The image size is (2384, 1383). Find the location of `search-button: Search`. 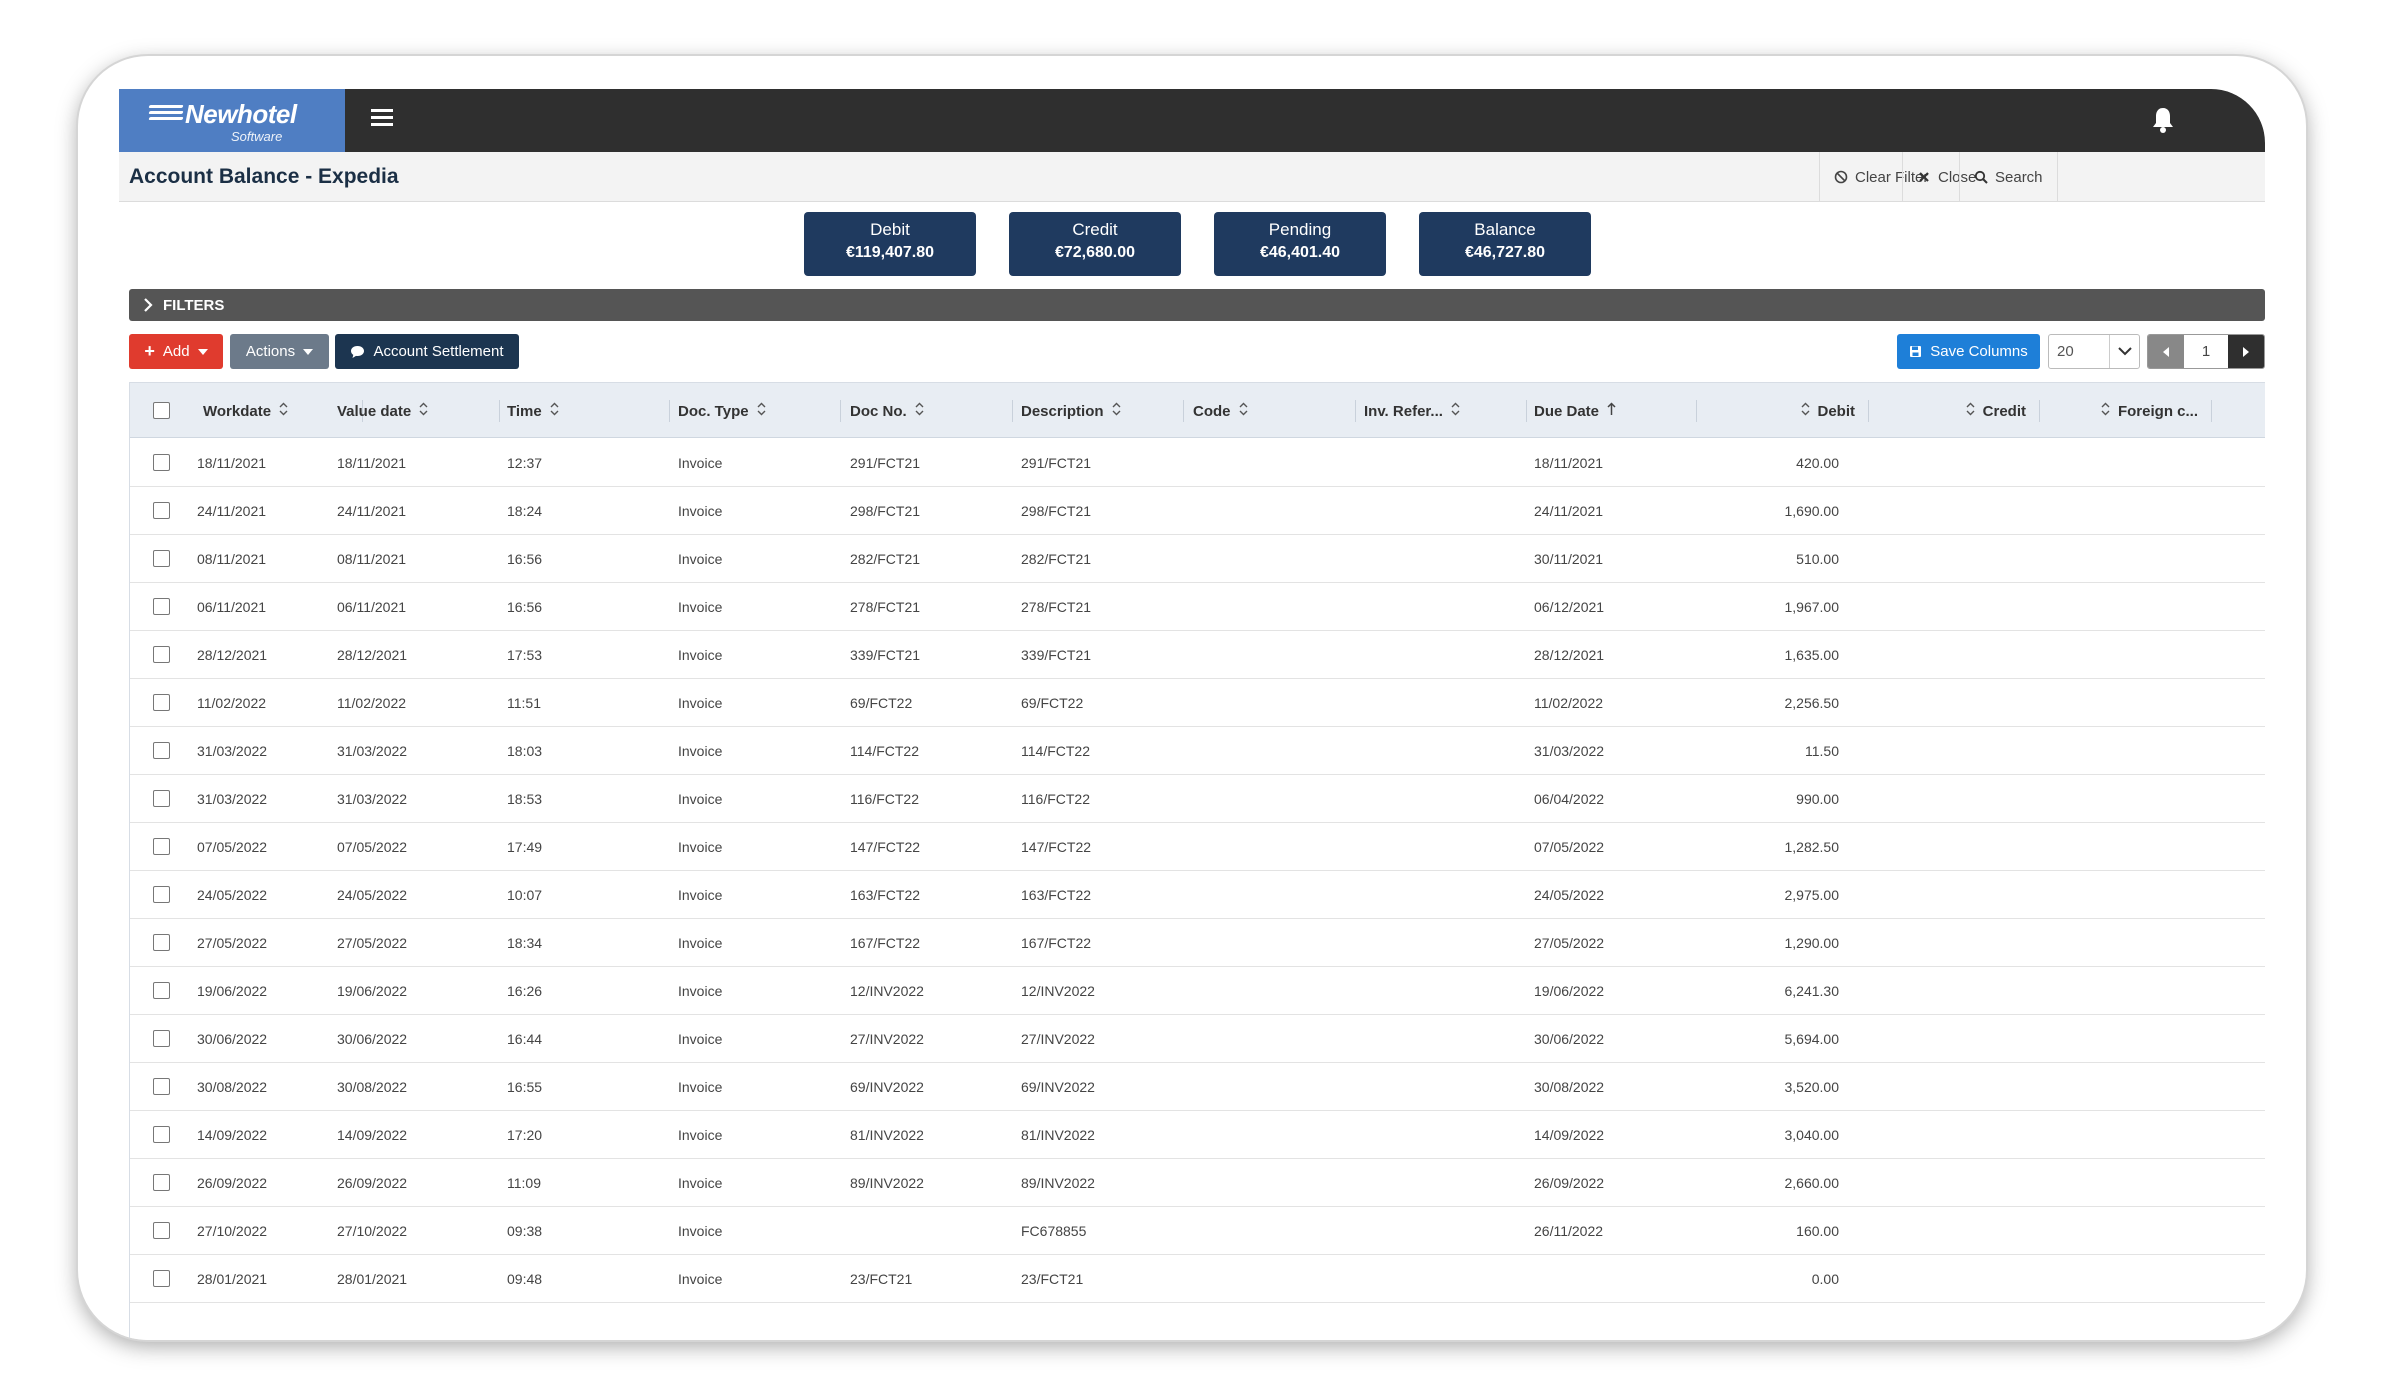

search-button: Search is located at coordinates (2008, 177).